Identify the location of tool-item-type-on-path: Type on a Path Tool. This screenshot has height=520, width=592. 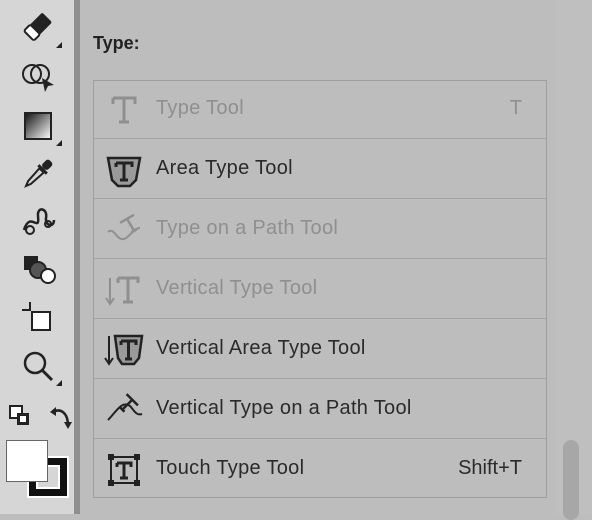
(320, 230).